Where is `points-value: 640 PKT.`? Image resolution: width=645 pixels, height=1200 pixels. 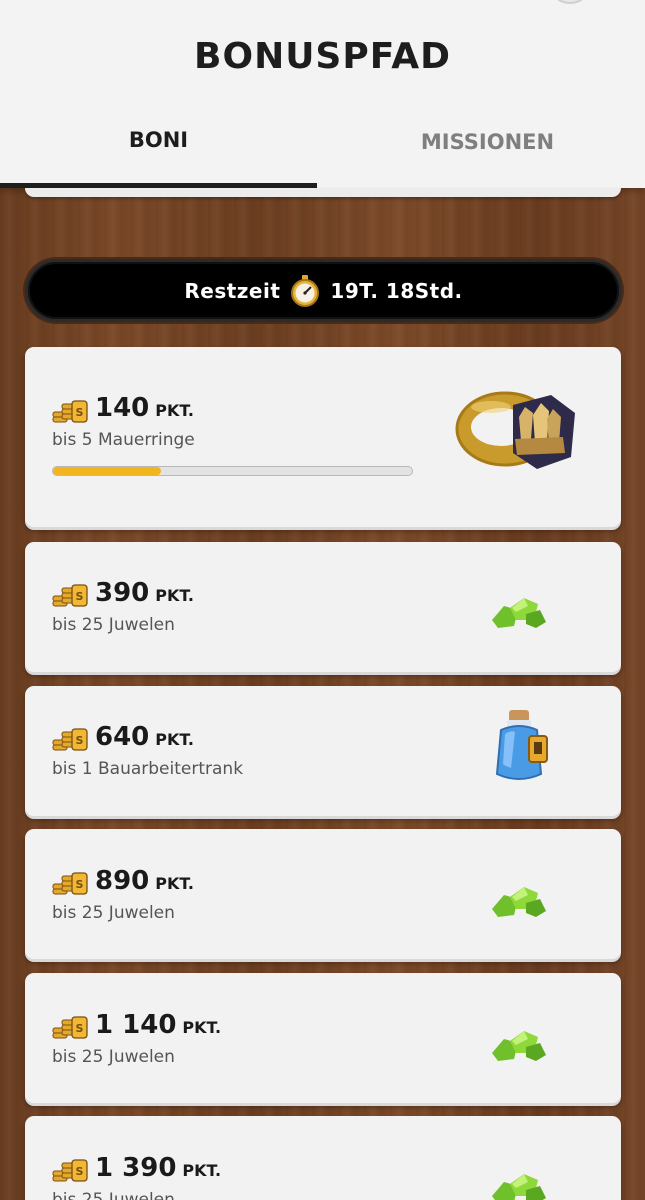
points-value: 640 PKT. is located at coordinates (144, 737).